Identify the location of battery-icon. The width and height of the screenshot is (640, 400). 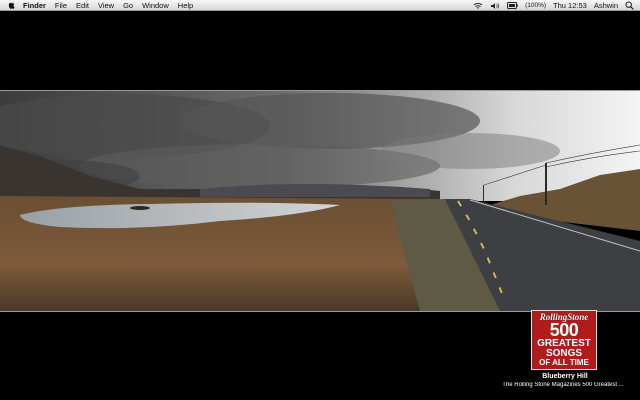
(512, 5).